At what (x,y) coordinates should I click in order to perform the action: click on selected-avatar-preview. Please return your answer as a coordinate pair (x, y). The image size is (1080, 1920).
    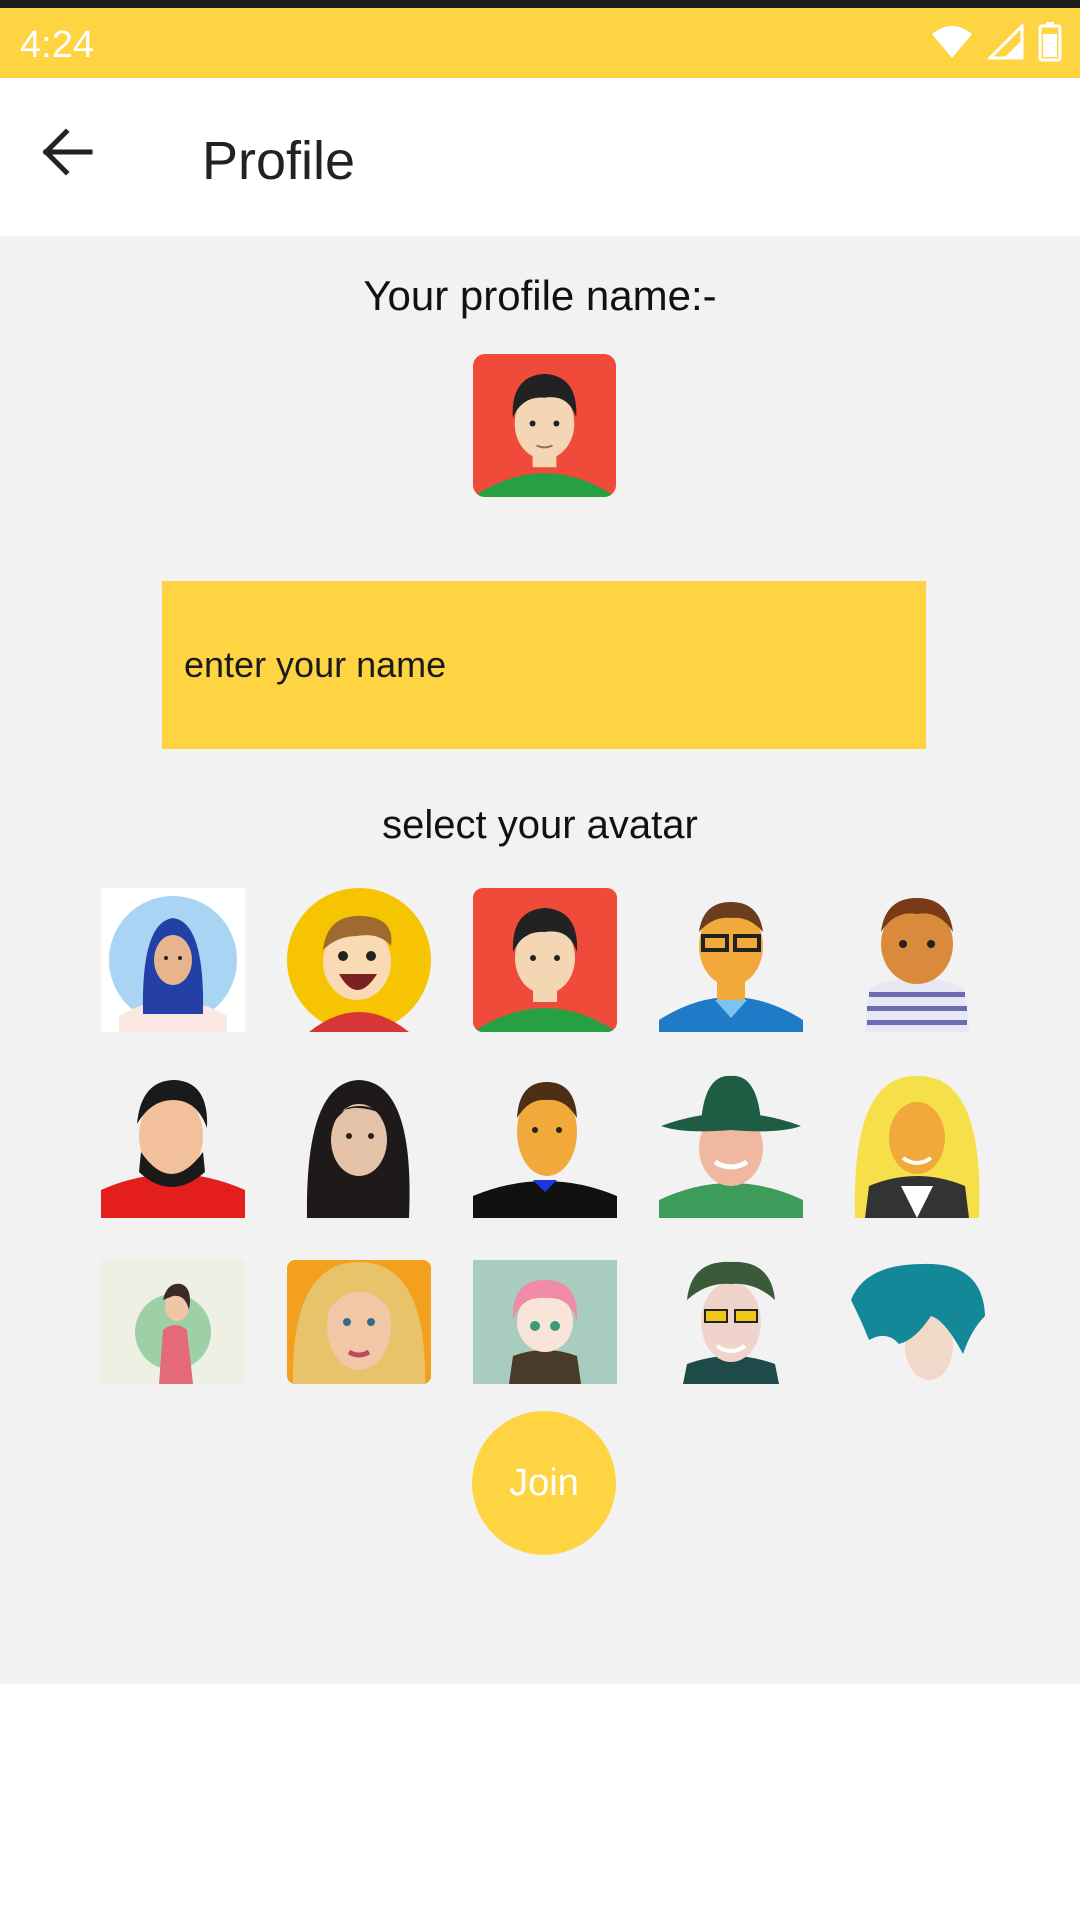
    Looking at the image, I should click on (544, 425).